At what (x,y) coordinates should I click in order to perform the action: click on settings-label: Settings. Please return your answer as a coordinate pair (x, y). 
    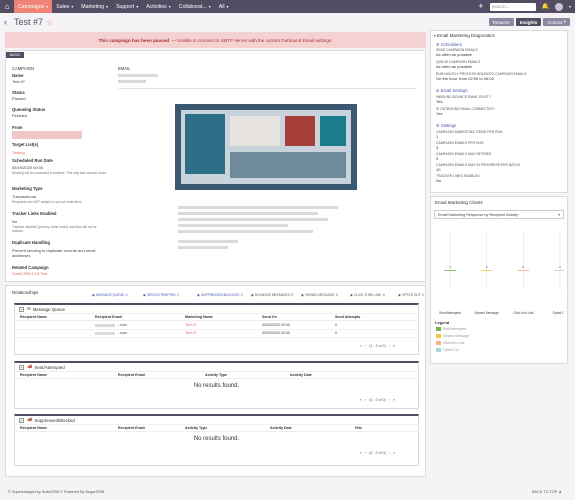
    Looking at the image, I should click on (448, 125).